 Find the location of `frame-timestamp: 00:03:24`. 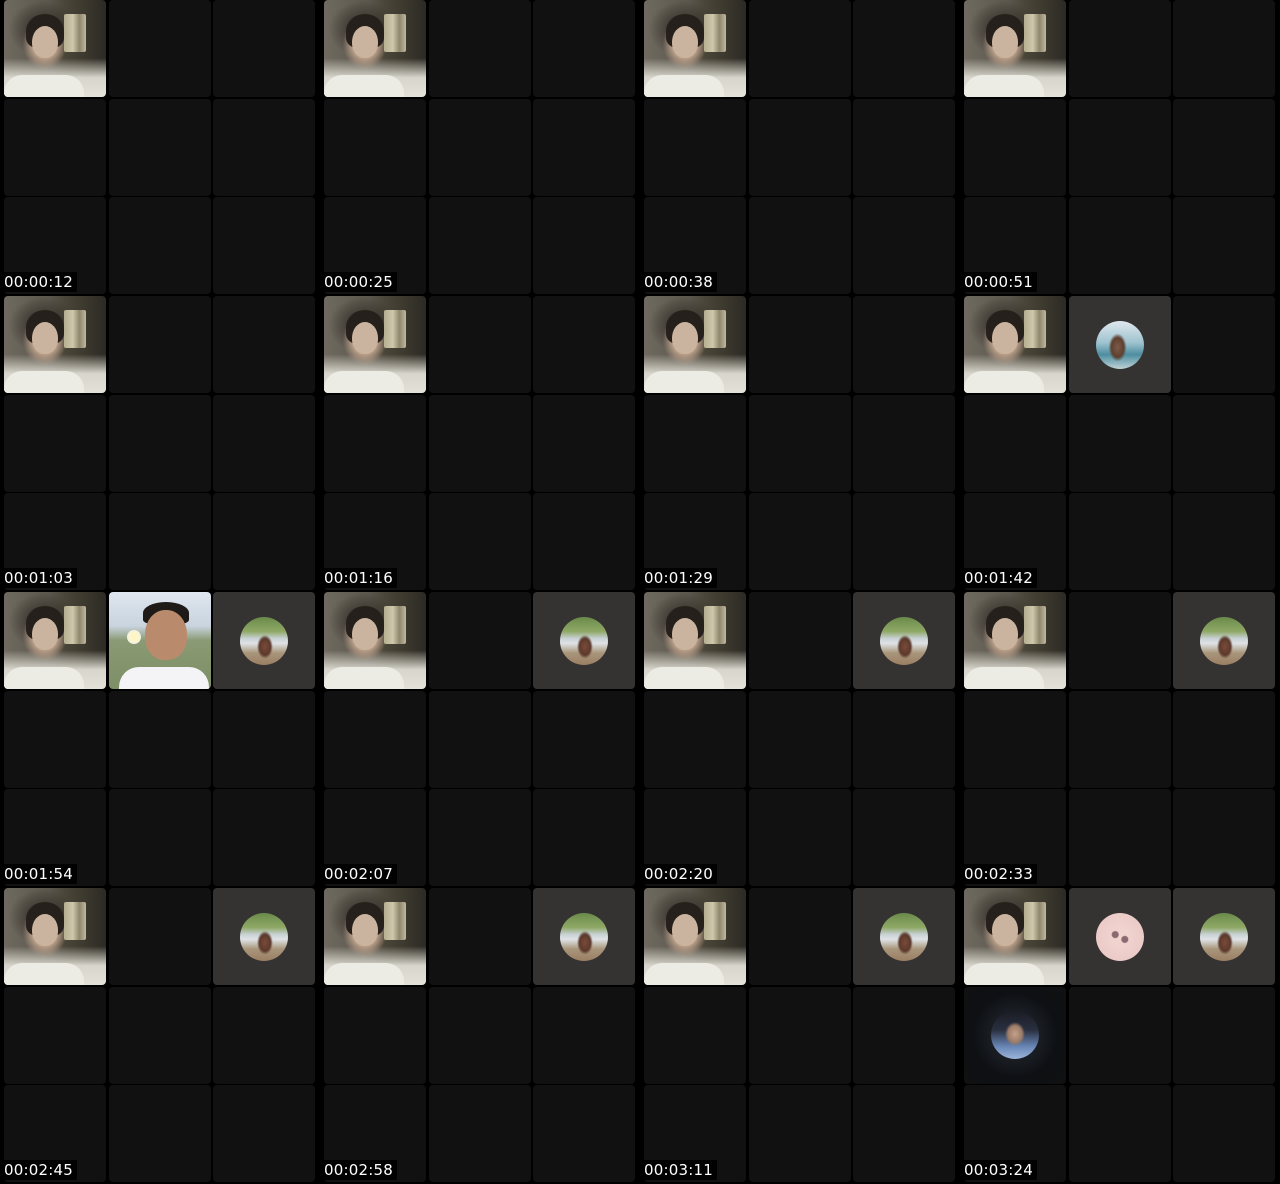

frame-timestamp: 00:03:24 is located at coordinates (998, 1170).